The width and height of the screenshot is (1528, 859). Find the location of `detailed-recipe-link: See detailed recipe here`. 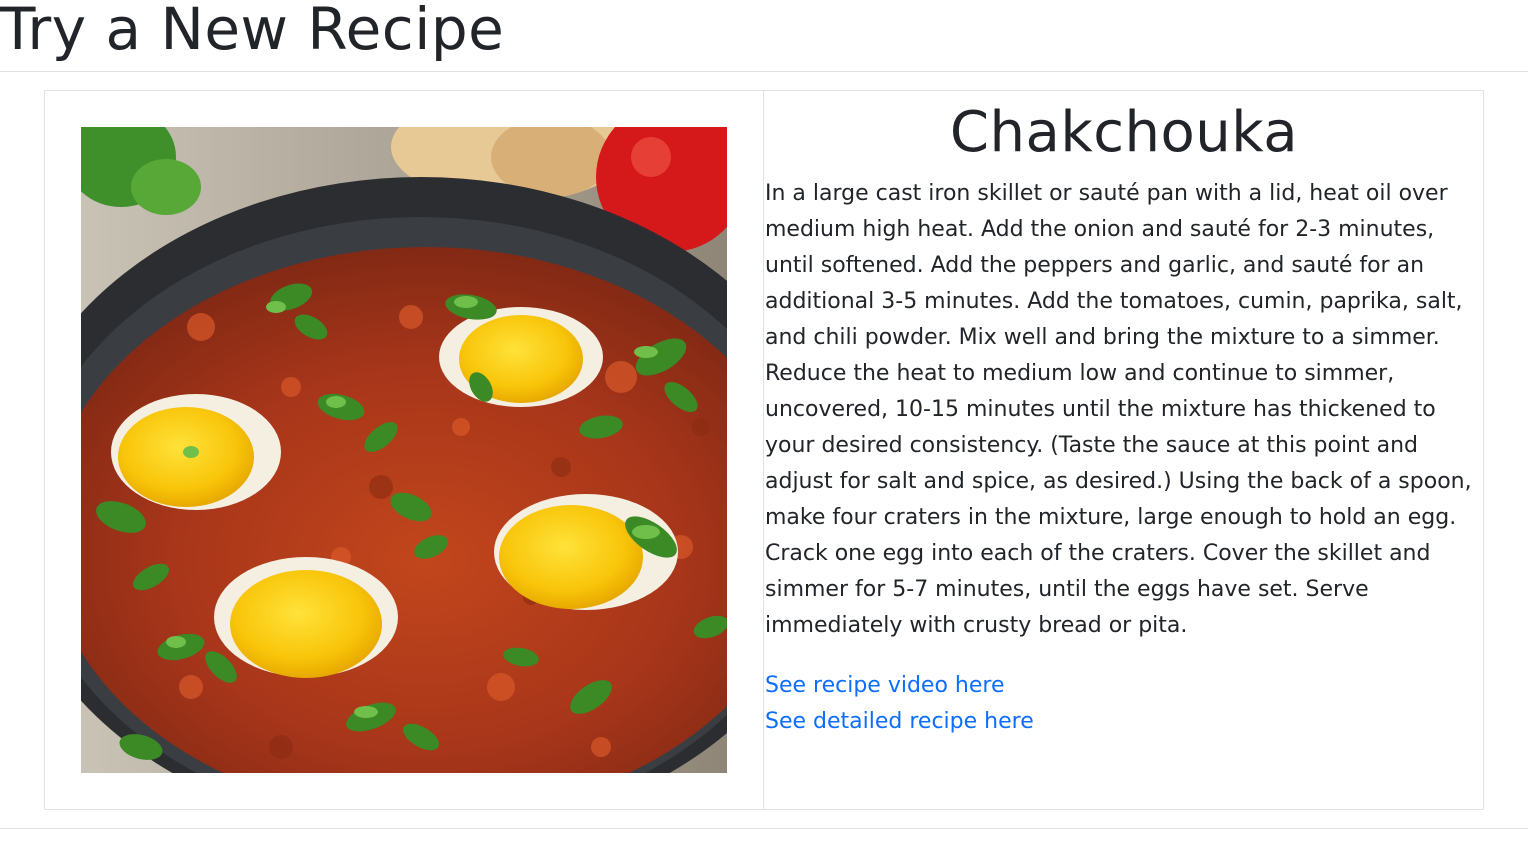

detailed-recipe-link: See detailed recipe here is located at coordinates (899, 722).